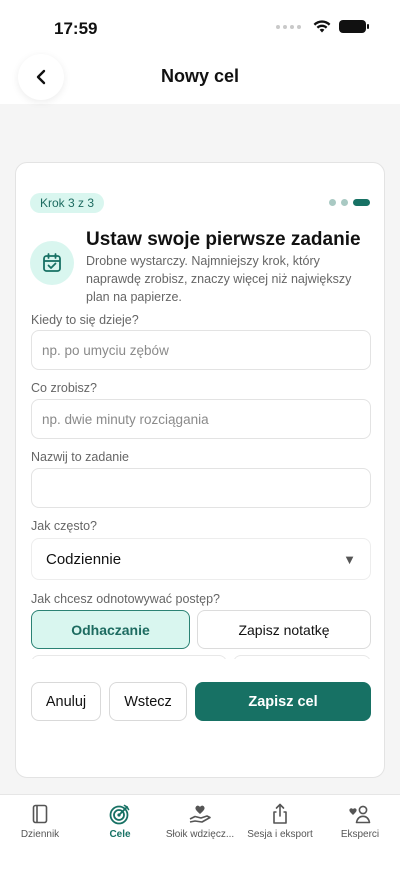  I want to click on what-label: Co zrobisz?, so click(64, 388).